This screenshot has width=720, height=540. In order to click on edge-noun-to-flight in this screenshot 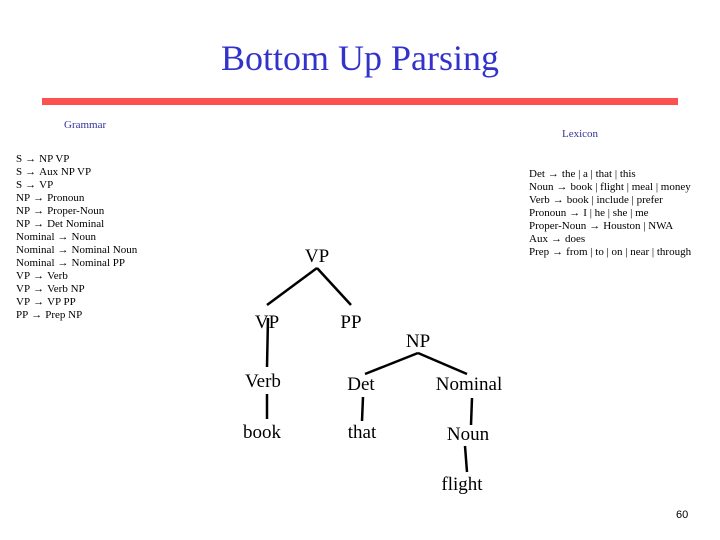, I will do `click(466, 459)`.